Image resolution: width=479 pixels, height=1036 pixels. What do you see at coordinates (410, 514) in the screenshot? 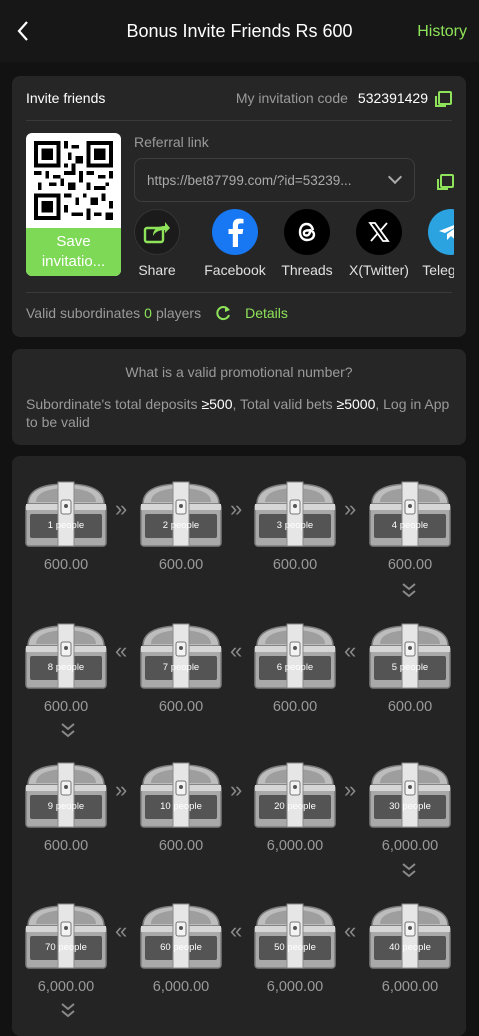
I see `reward-chest-icon: 4 people` at bounding box center [410, 514].